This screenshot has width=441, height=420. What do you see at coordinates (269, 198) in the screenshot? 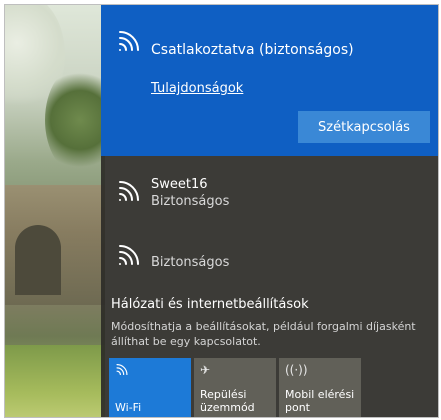
I see `network-item-sweet16: Sweet16 Biztonságos` at bounding box center [269, 198].